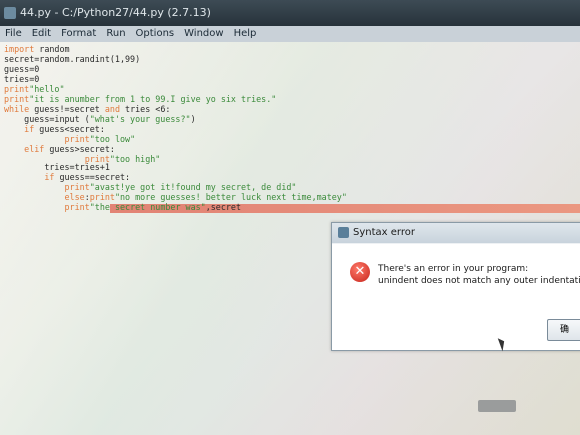 This screenshot has height=435, width=580. What do you see at coordinates (360, 272) in the screenshot?
I see `error-icon: ✕` at bounding box center [360, 272].